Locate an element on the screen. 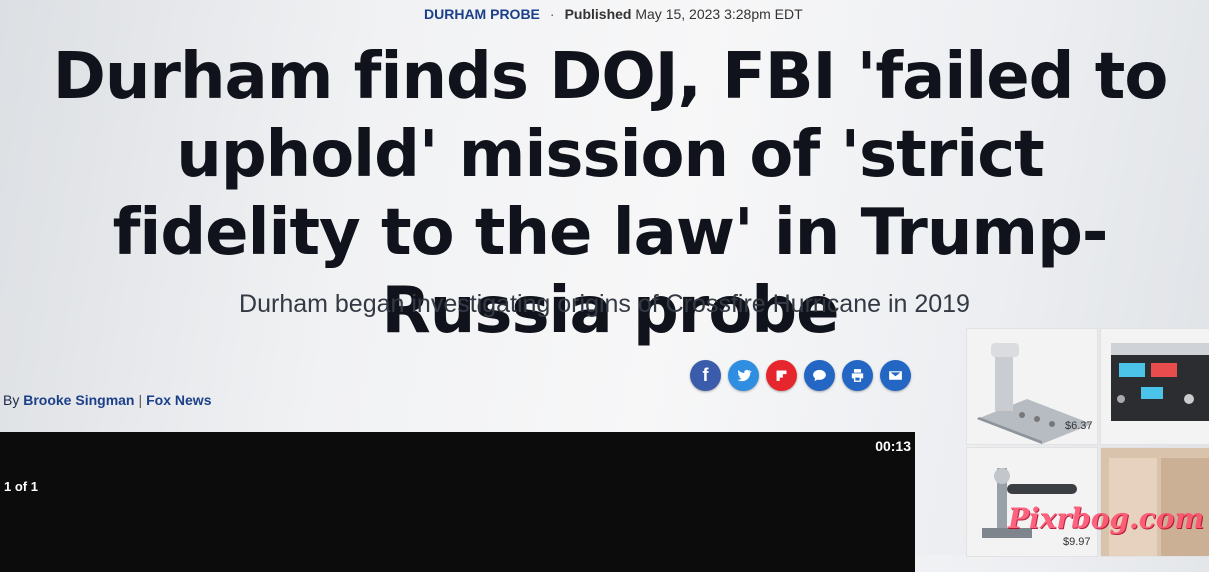 This screenshot has width=1209, height=572. video-time: 00:13 is located at coordinates (893, 446).